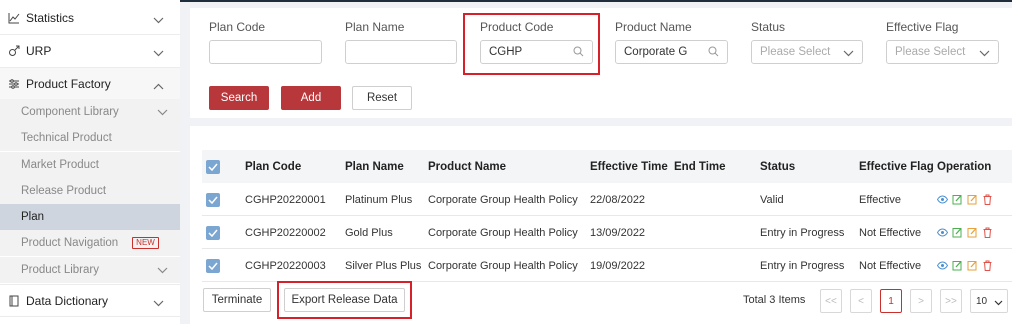  I want to click on sidebar-item-product-navigation: Product Navigation NEW, so click(90, 243).